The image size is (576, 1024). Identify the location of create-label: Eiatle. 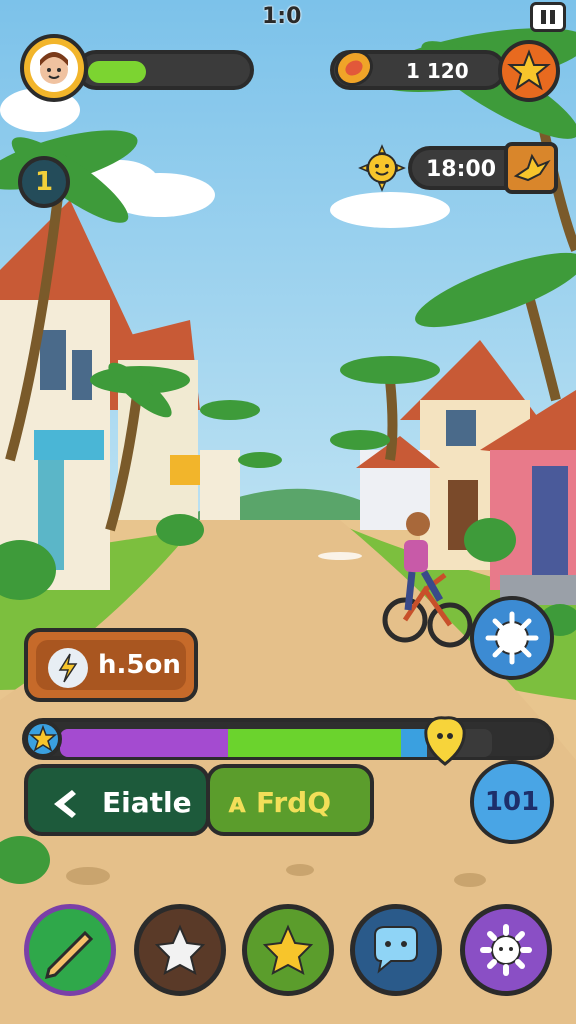
(147, 802).